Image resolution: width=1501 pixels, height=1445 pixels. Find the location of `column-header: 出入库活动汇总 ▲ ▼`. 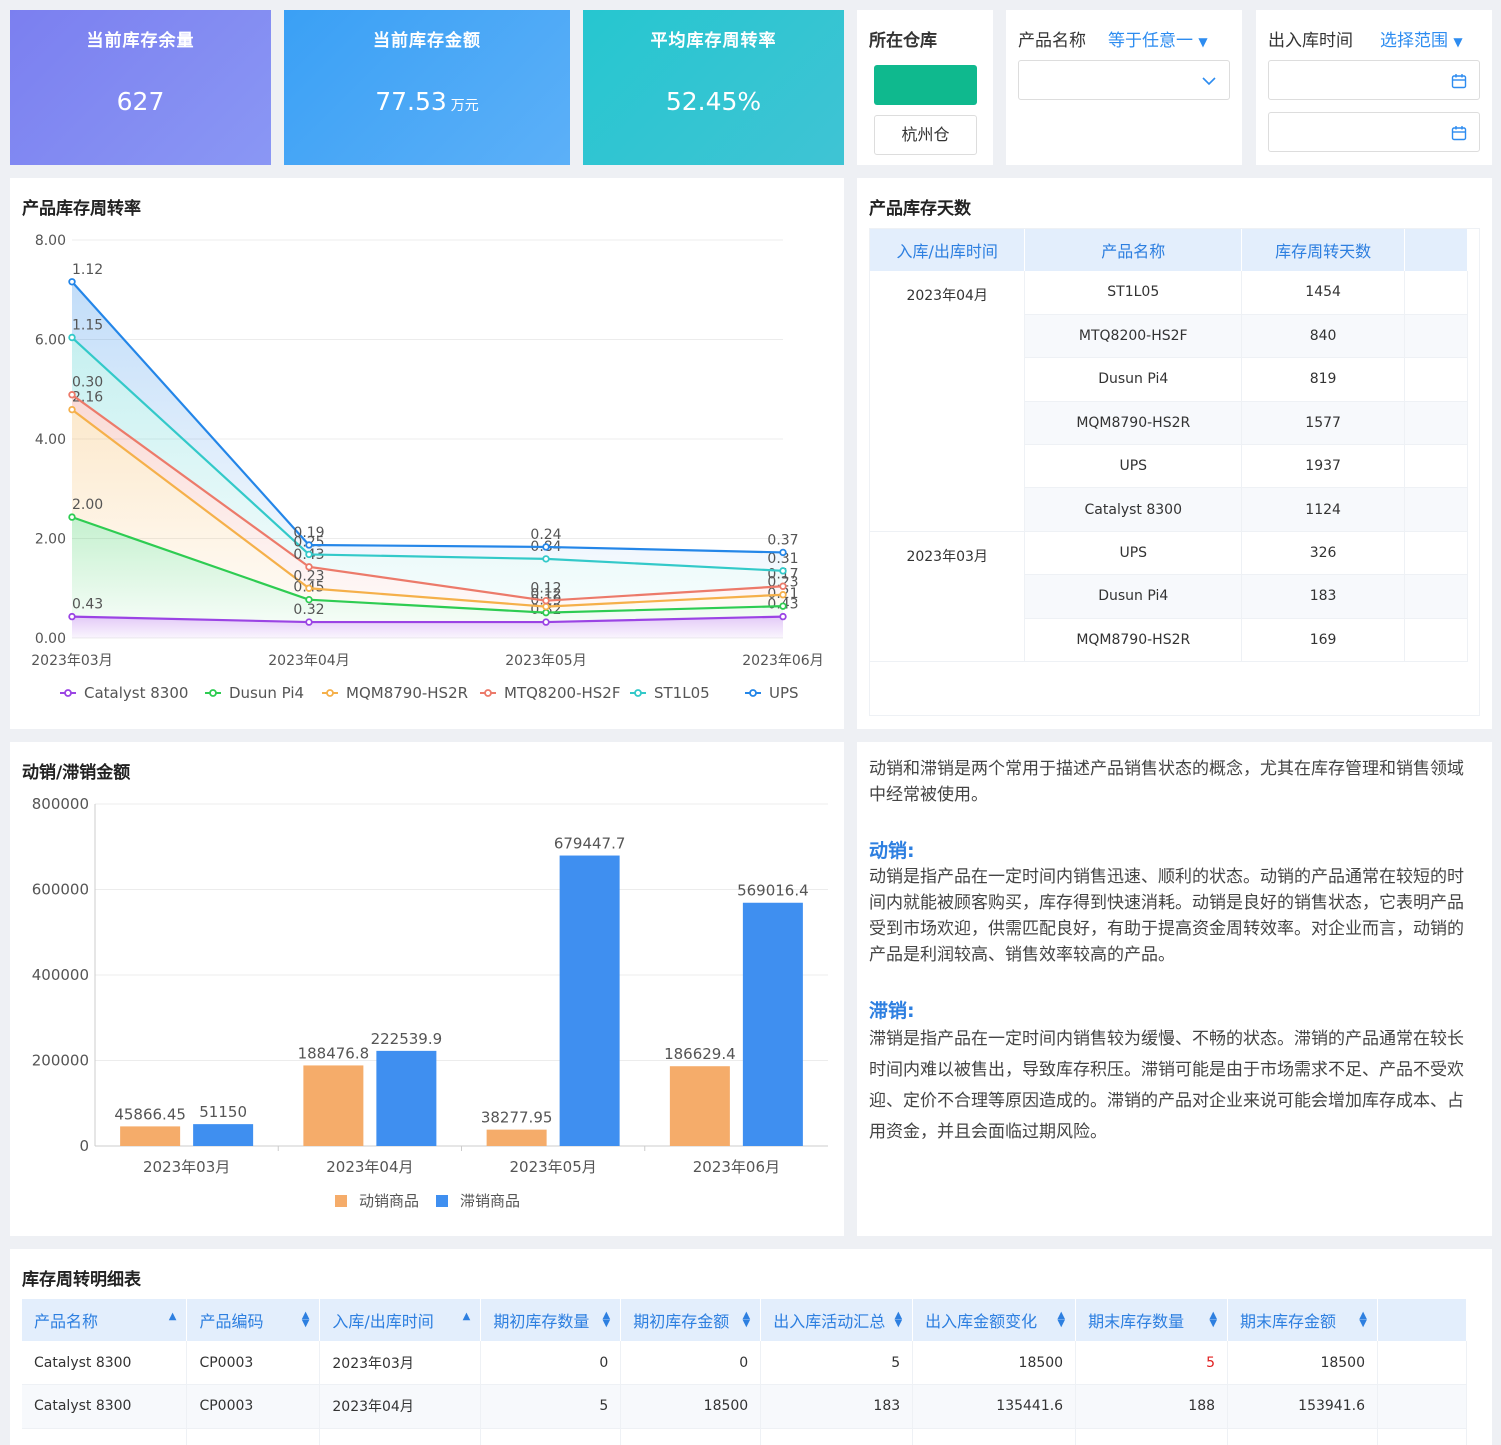

column-header: 出入库活动汇总 ▲ ▼ is located at coordinates (837, 1320).